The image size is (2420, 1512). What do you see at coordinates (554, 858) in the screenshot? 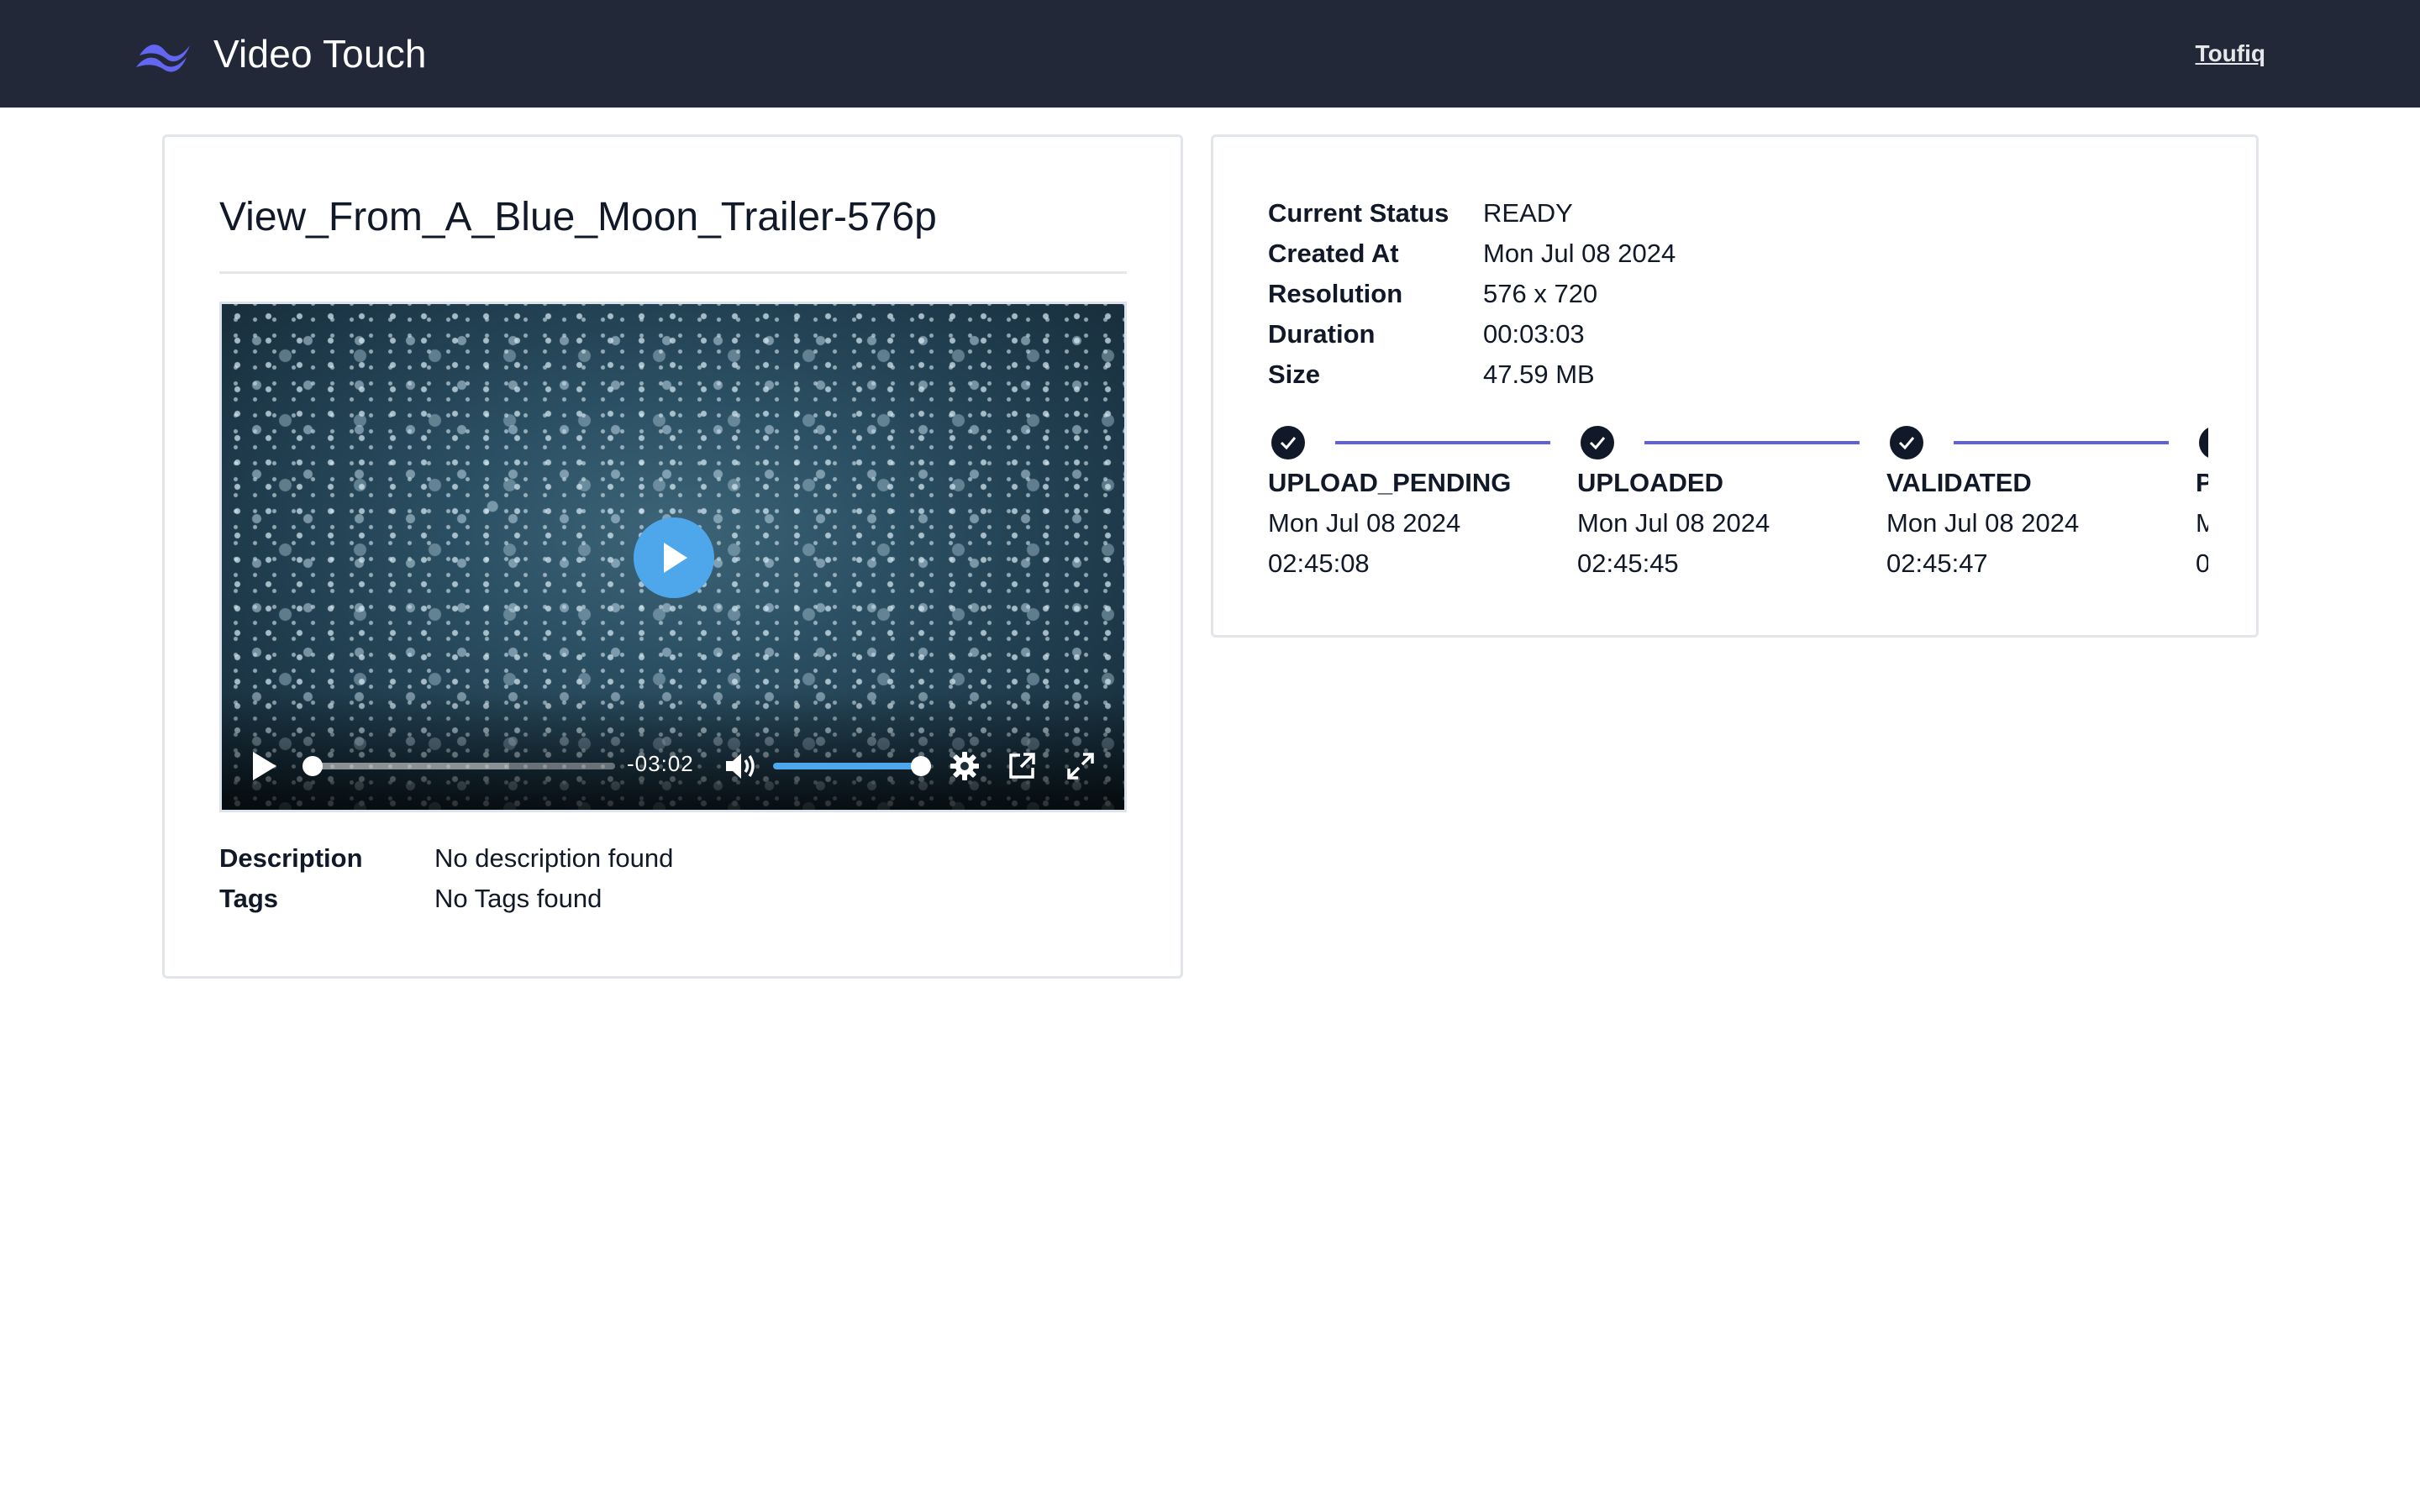
I see `description-value: No description found` at bounding box center [554, 858].